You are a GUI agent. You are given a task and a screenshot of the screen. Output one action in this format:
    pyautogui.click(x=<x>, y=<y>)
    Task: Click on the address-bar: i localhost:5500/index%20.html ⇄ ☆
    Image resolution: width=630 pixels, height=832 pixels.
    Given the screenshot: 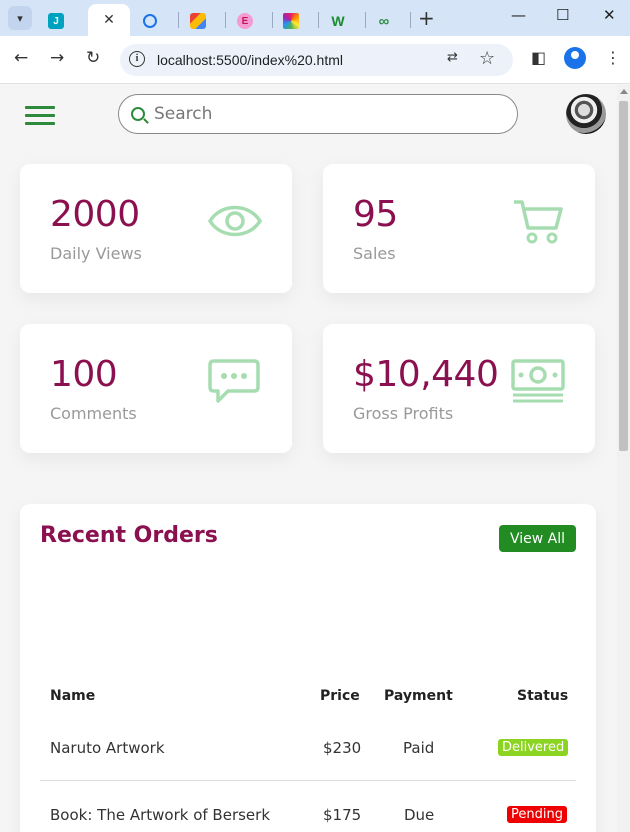 What is the action you would take?
    pyautogui.click(x=316, y=60)
    